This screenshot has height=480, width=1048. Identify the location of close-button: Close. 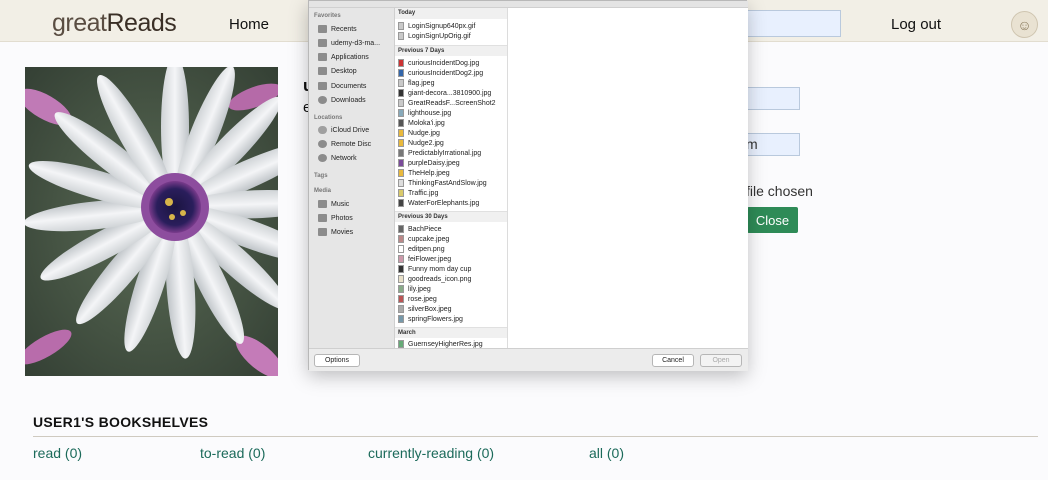
(772, 220).